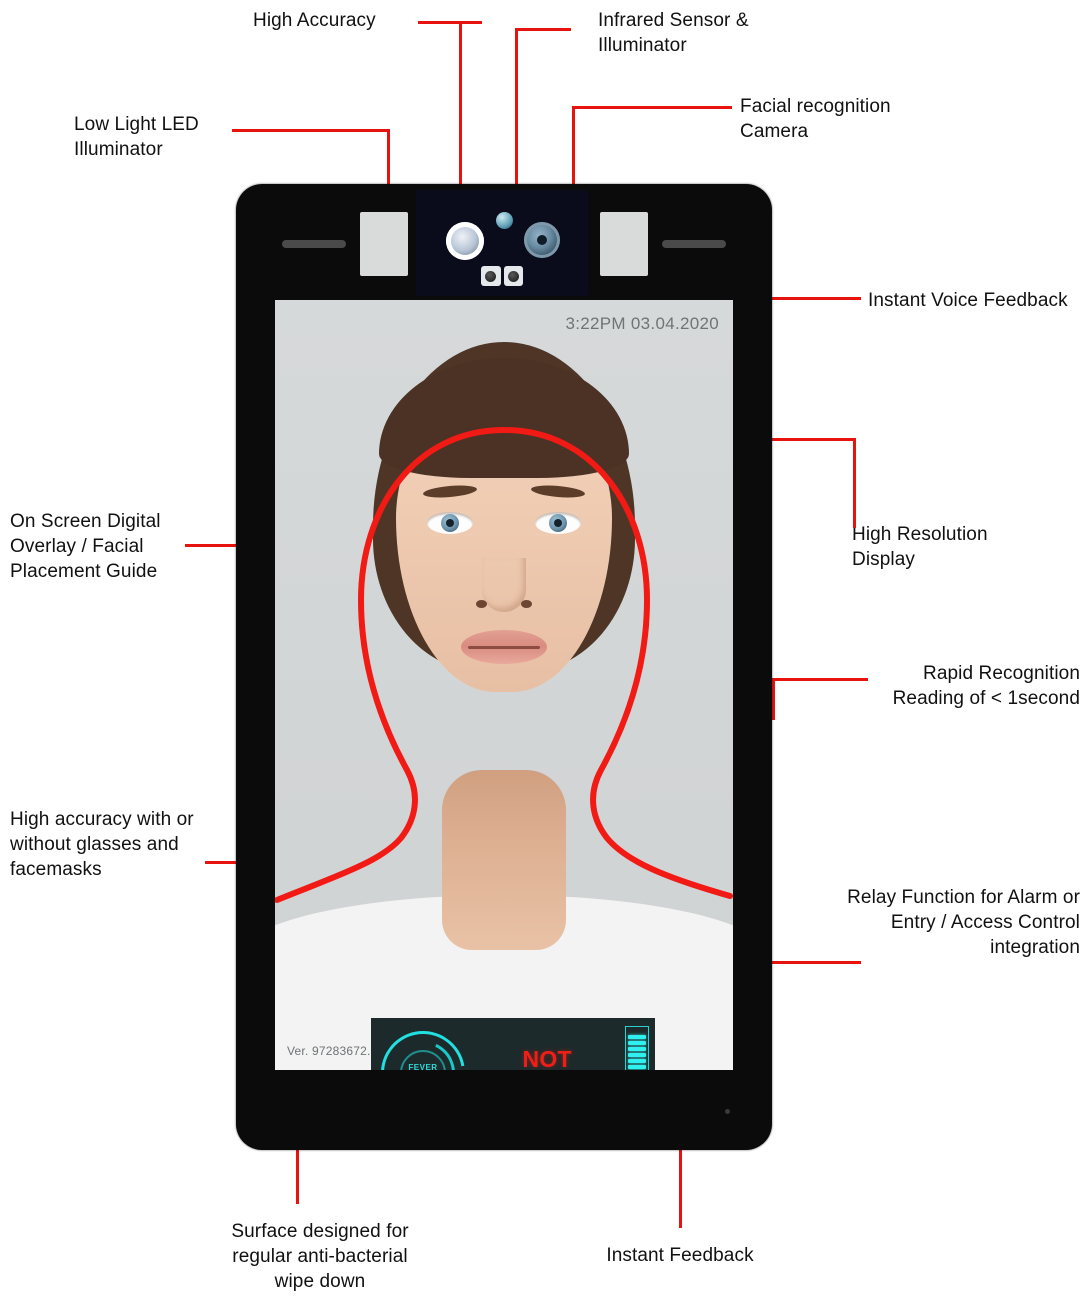  What do you see at coordinates (450, 22) in the screenshot?
I see `leader-high-accuracy-h` at bounding box center [450, 22].